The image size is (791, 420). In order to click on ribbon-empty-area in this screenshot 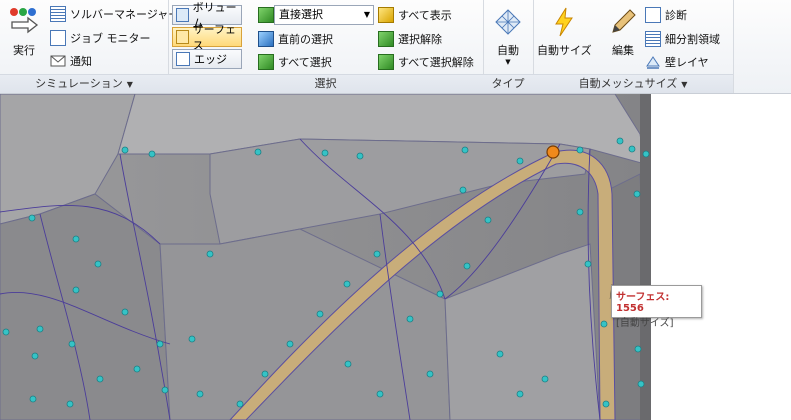, I will do `click(762, 46)`.